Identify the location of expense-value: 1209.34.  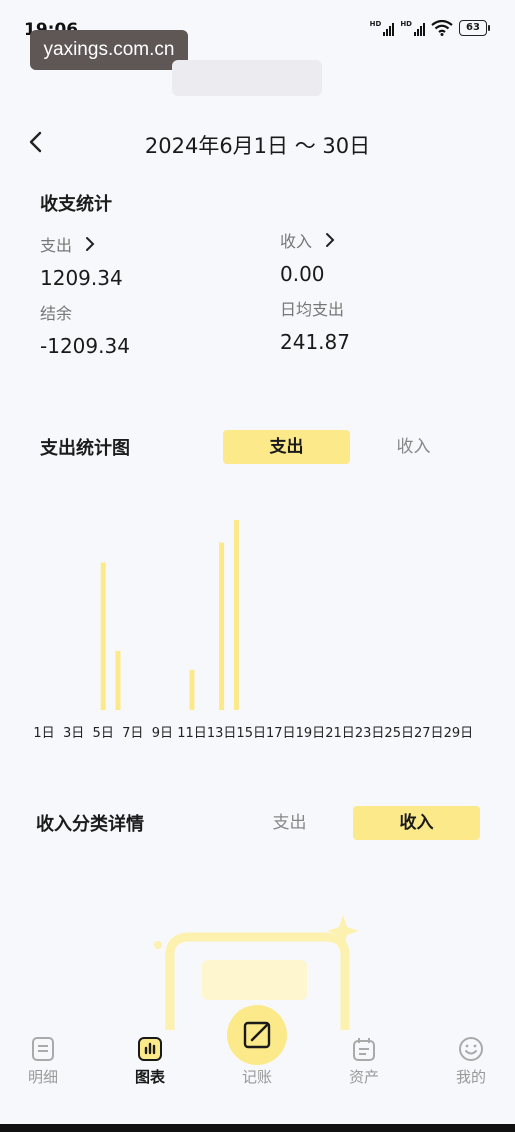
(81, 278).